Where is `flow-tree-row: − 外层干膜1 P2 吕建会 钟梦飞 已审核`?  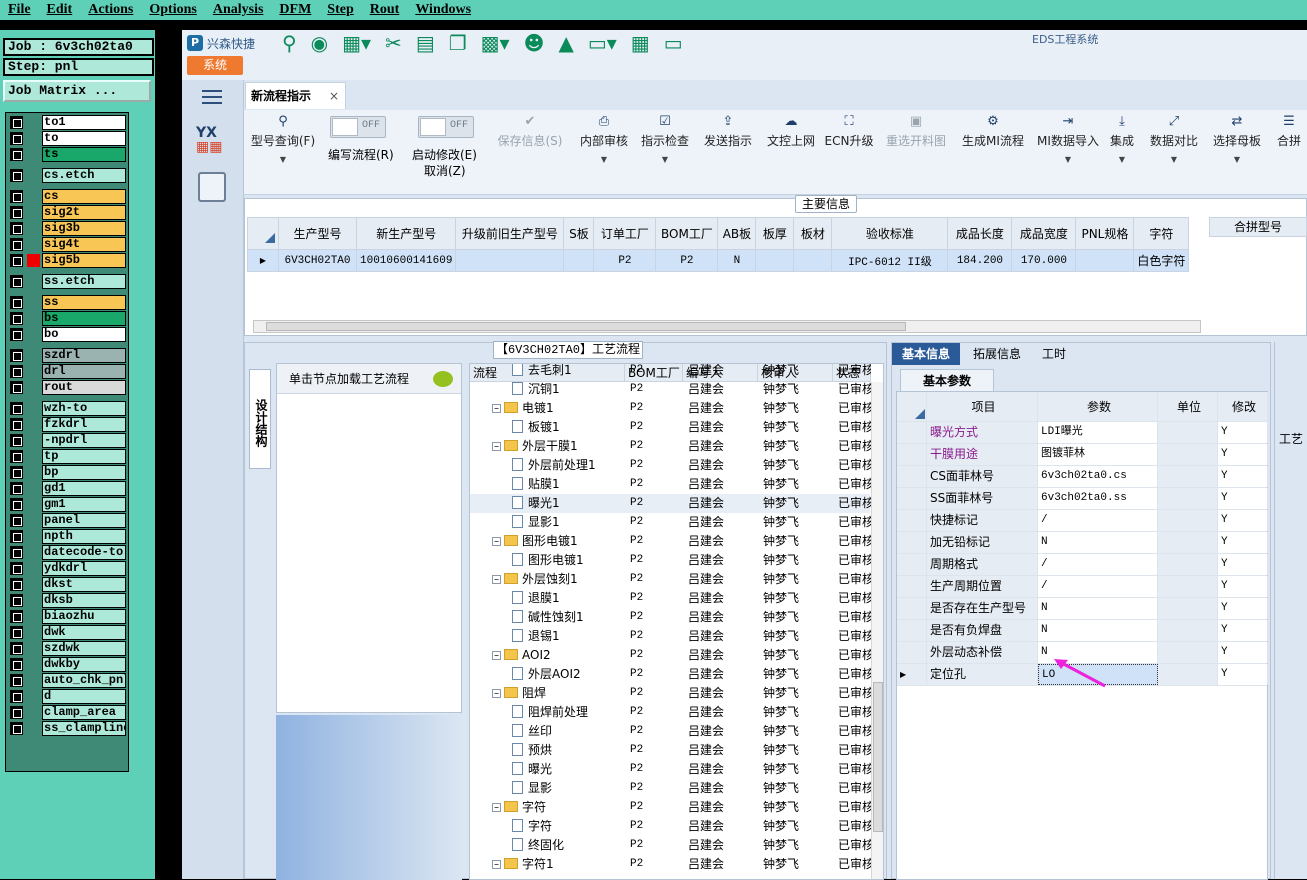 flow-tree-row: − 外层干膜1 P2 吕建会 钟梦飞 已审核 is located at coordinates (670, 446).